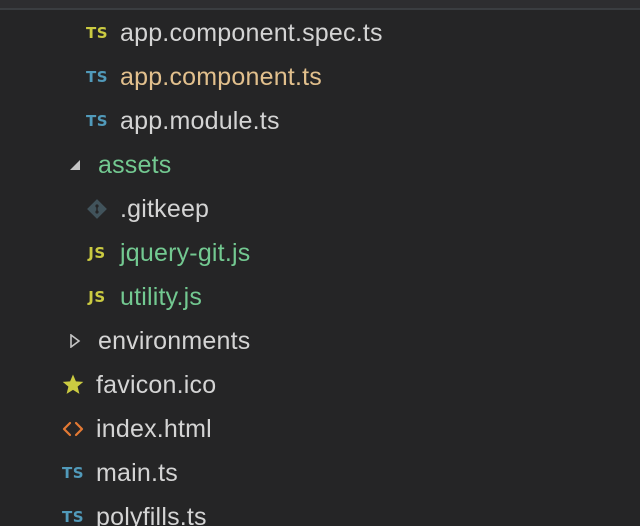 This screenshot has width=640, height=526. I want to click on tree-item-main-ts: TS main.ts, so click(320, 473).